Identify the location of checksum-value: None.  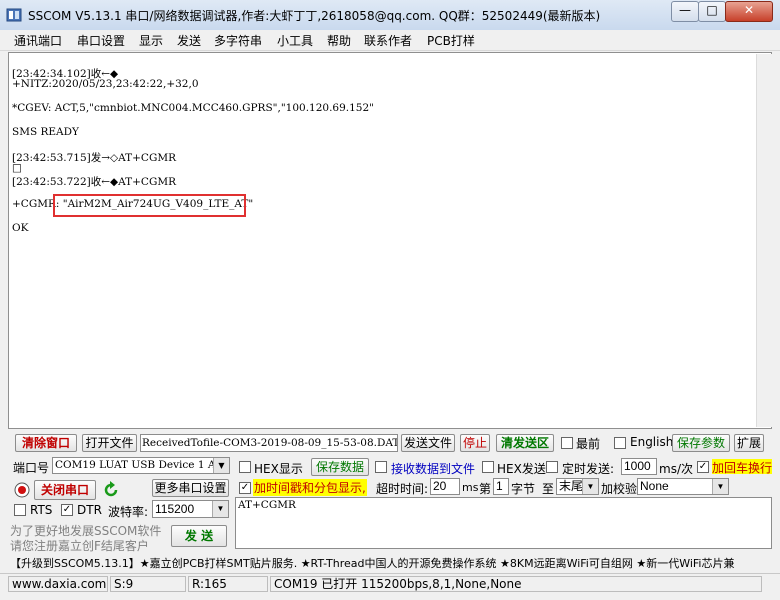
(654, 486).